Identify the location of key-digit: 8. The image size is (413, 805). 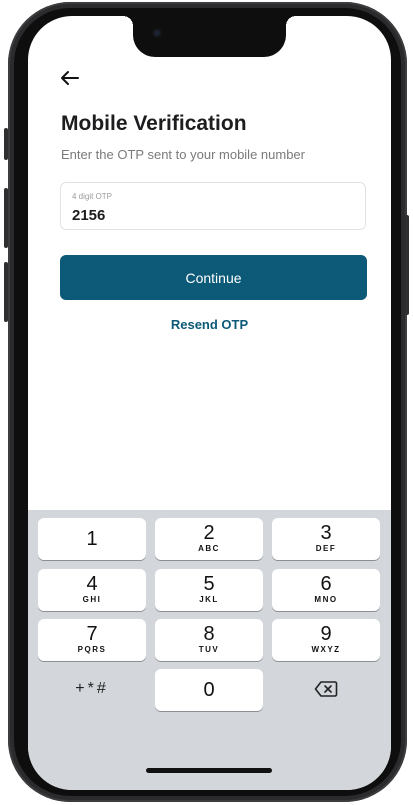
(209, 634).